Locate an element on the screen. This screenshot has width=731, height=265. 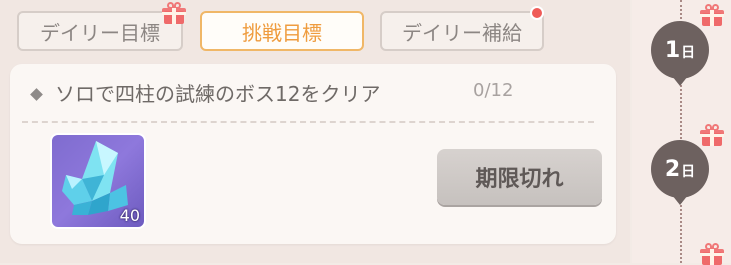
tab-daily-goals: デイリー目標 is located at coordinates (100, 31).